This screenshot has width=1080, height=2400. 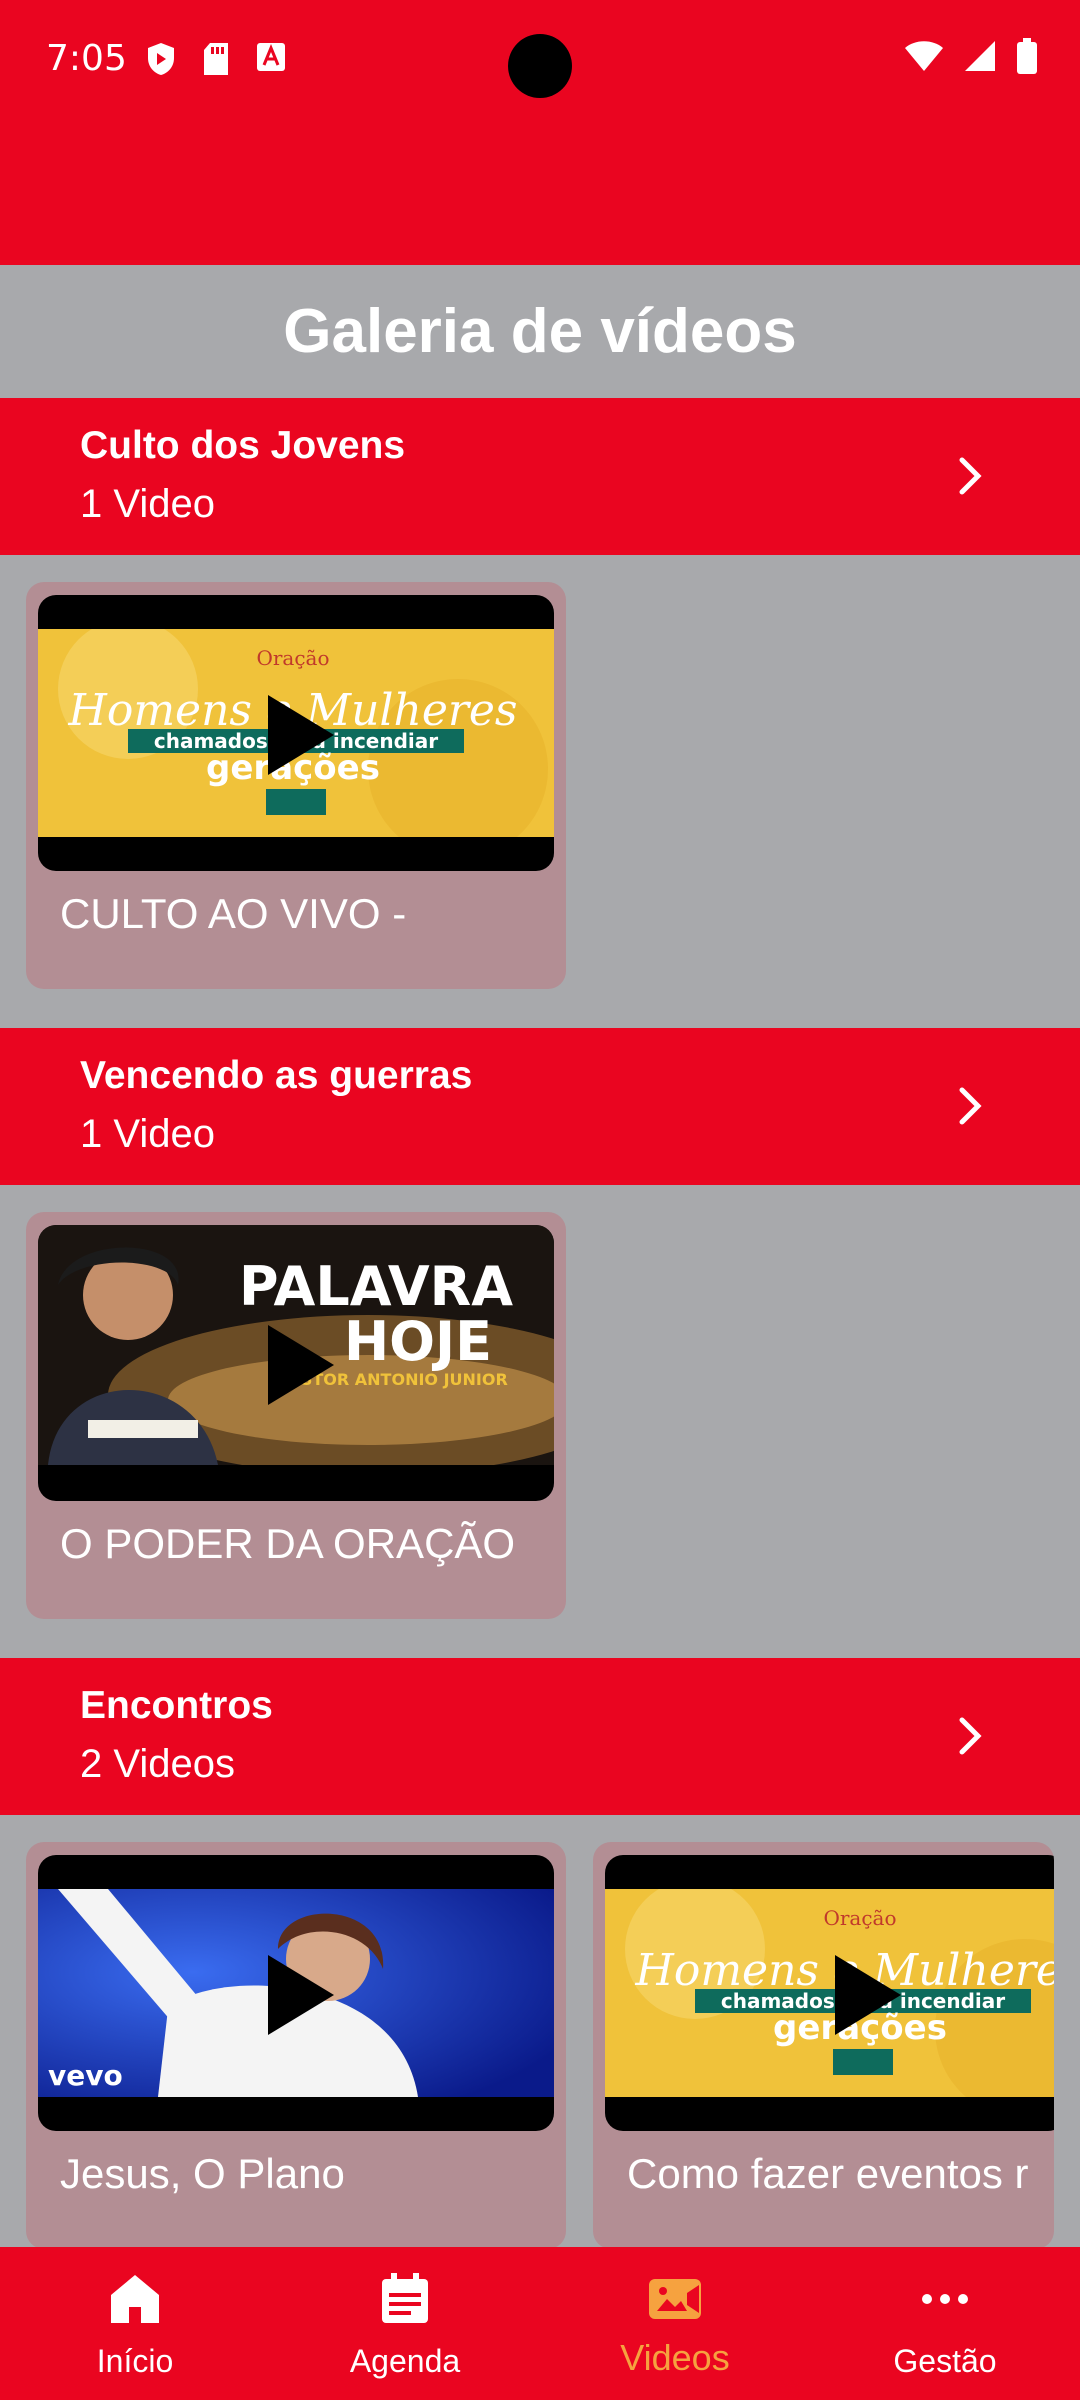 What do you see at coordinates (945, 2323) in the screenshot?
I see `nav-item-gestao: Gestão` at bounding box center [945, 2323].